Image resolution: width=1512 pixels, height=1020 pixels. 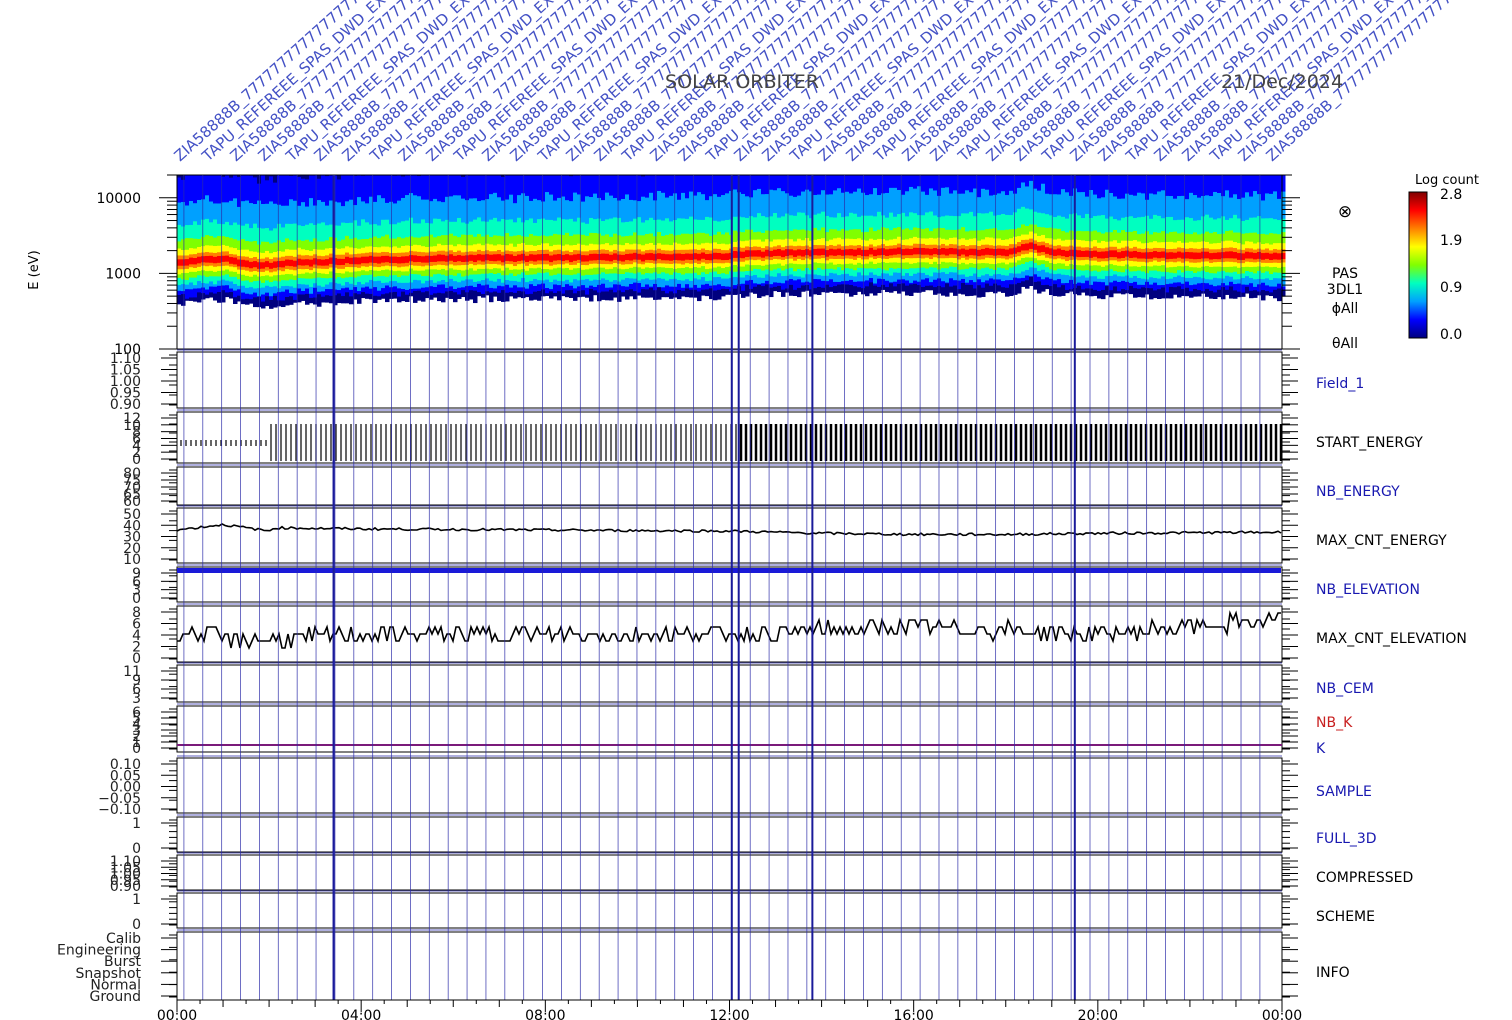 What do you see at coordinates (761, 488) in the screenshot?
I see `panel-nb_energy: 8075706560NB_ENERGY` at bounding box center [761, 488].